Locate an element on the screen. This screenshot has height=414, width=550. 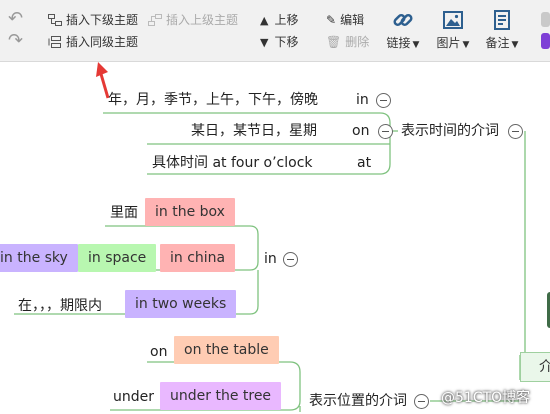
edit-label: 编辑 is located at coordinates (352, 20).